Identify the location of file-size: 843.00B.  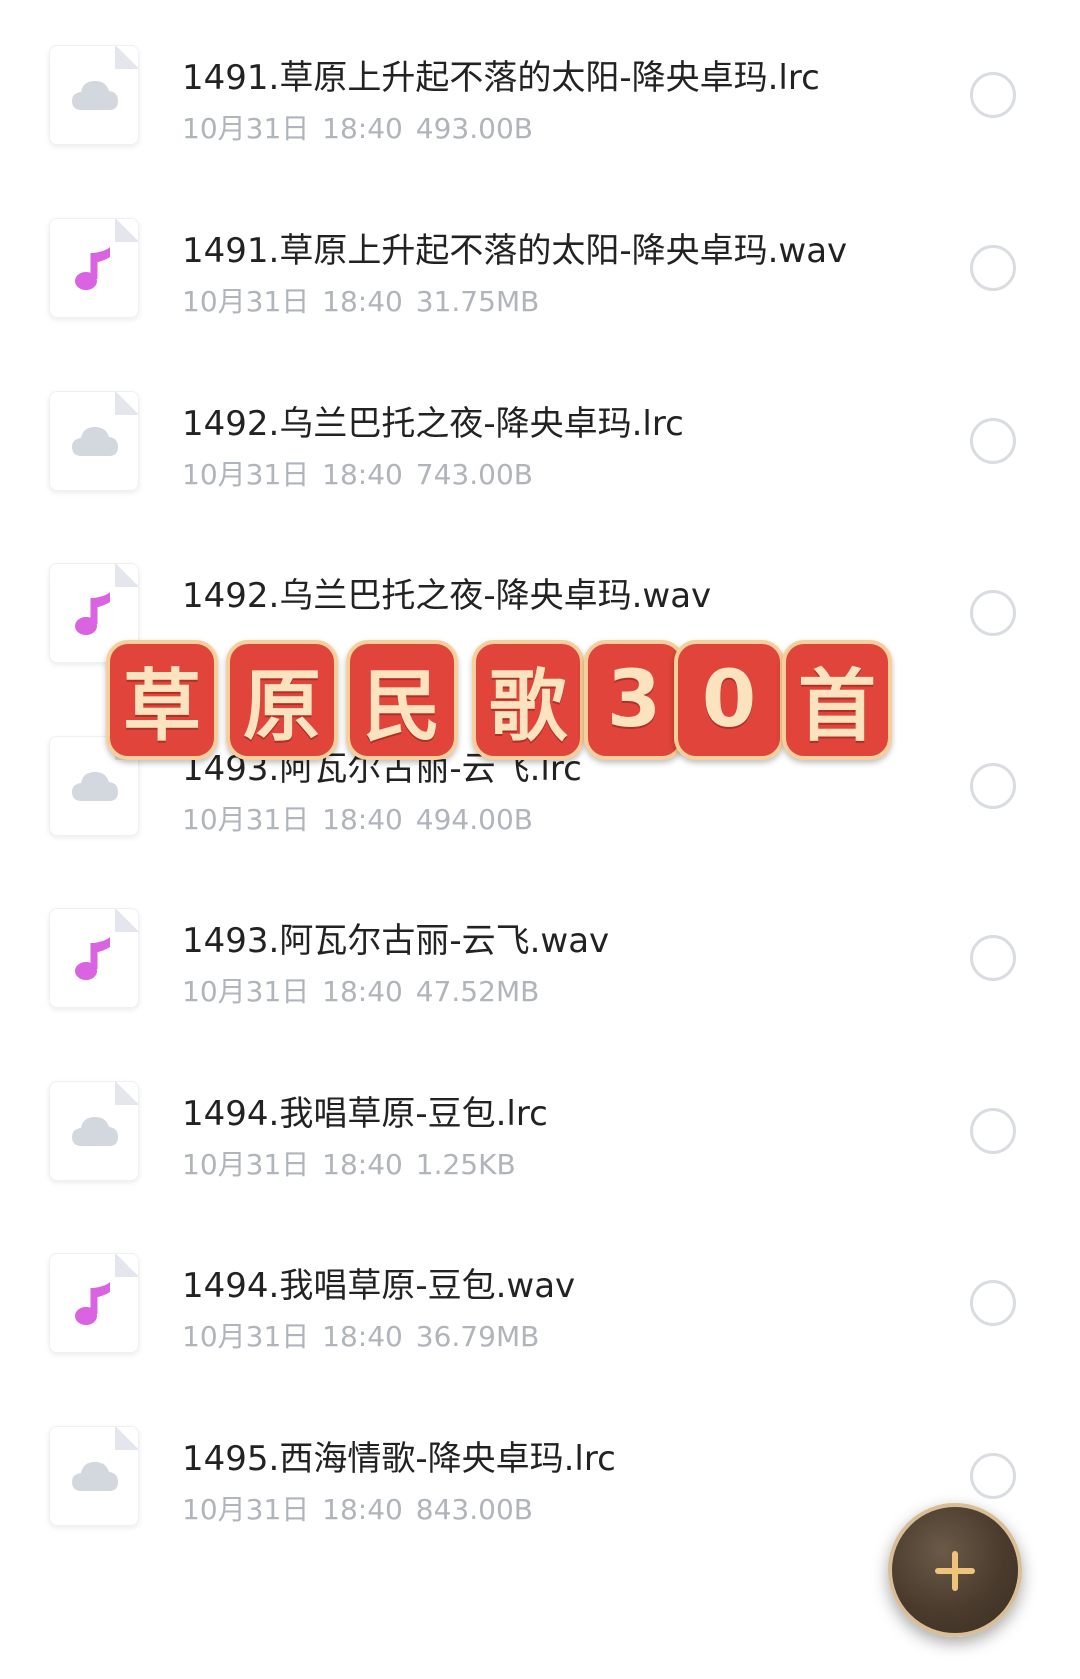
(474, 1509).